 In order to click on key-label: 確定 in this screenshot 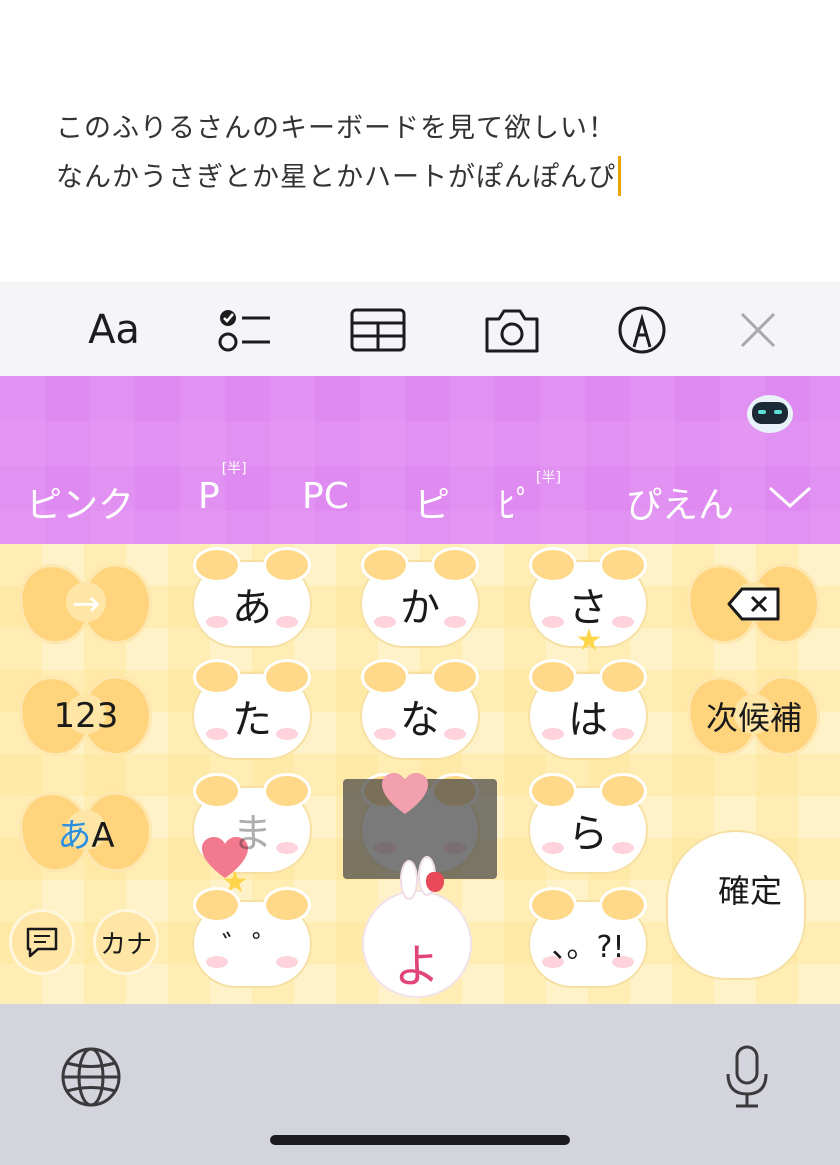, I will do `click(750, 891)`.